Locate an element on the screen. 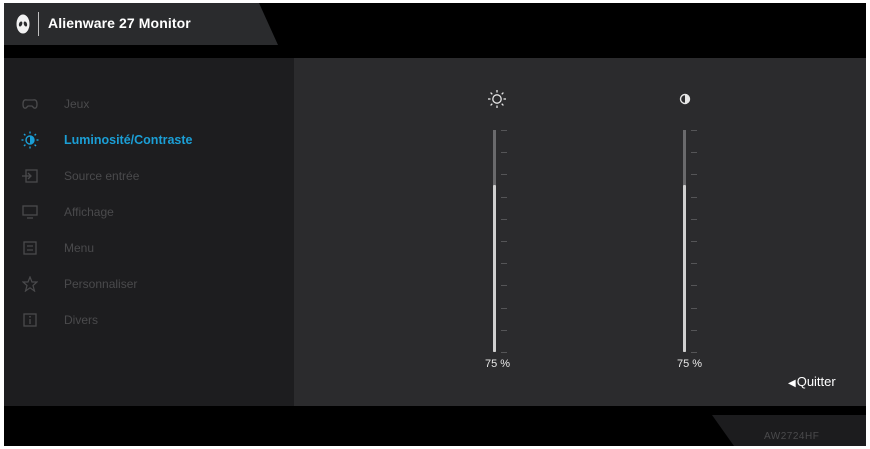  menu-item-personnaliser: Personnaliser is located at coordinates (155, 284).